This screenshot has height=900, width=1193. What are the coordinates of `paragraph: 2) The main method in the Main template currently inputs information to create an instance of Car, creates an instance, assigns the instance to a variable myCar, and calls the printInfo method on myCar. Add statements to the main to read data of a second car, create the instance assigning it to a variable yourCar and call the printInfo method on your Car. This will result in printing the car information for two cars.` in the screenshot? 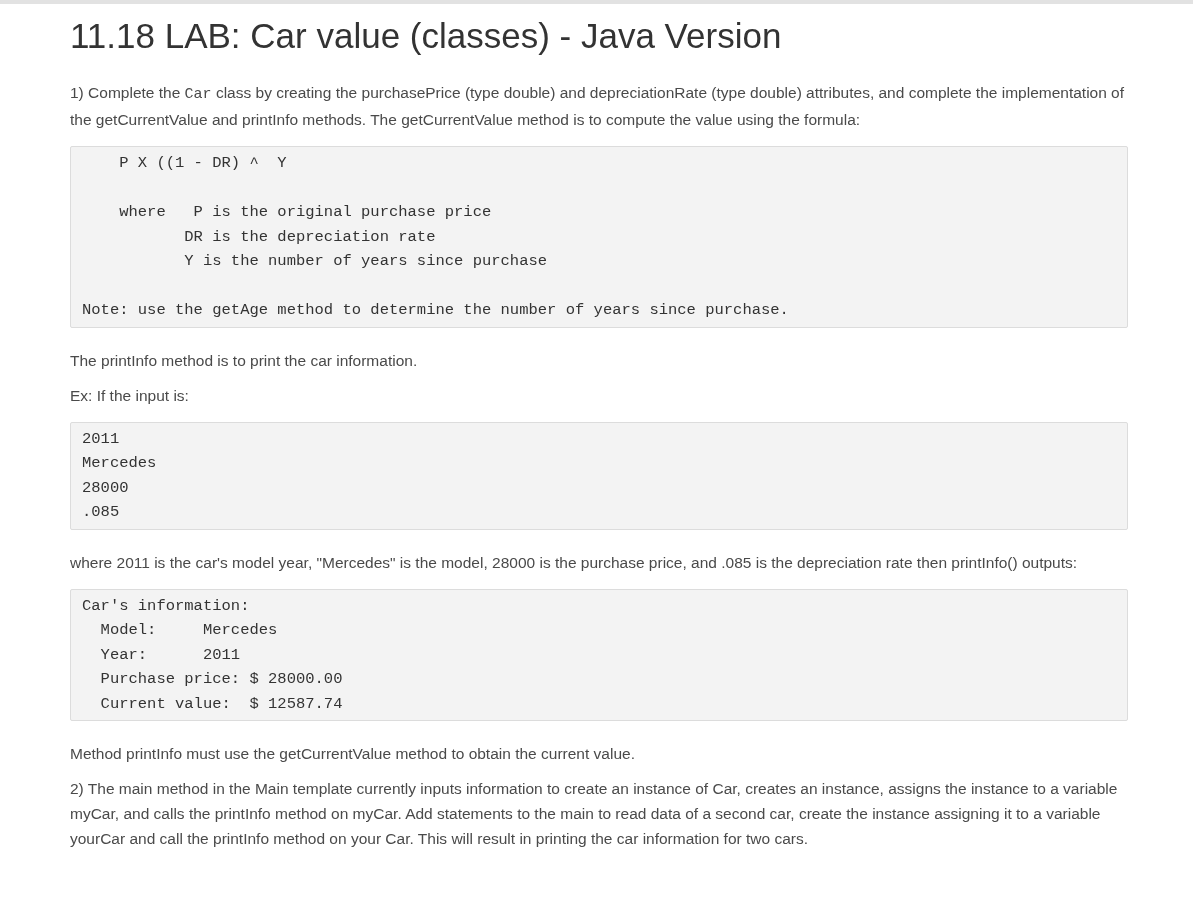 It's located at (594, 814).